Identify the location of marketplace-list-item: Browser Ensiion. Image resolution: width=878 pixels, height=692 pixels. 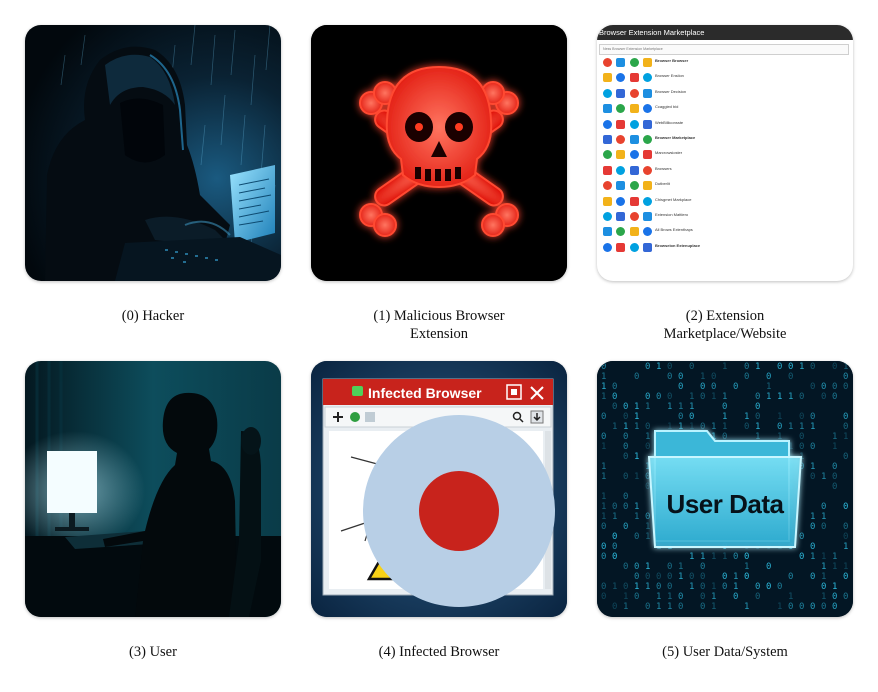
(725, 77).